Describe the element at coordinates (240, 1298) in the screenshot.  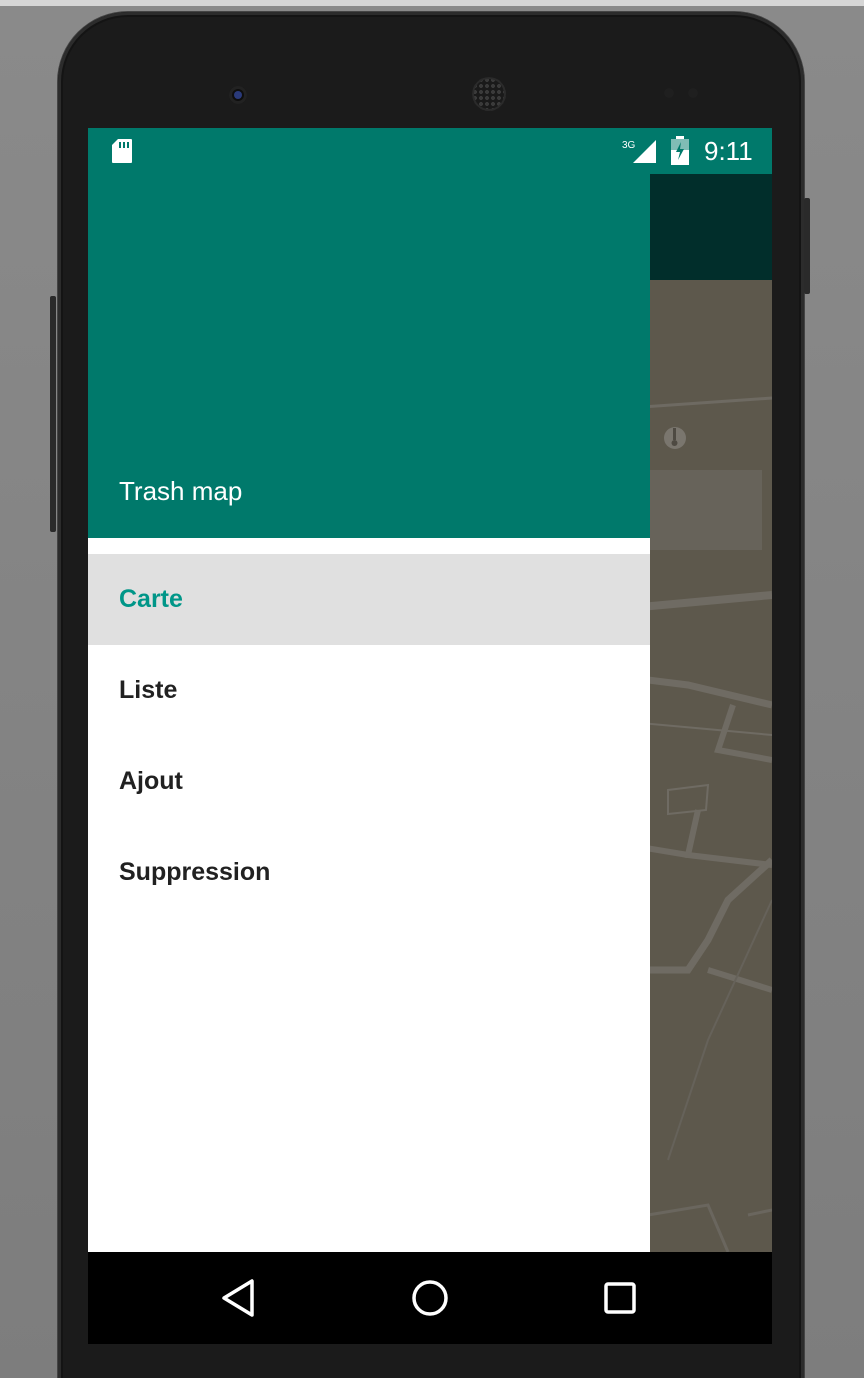
I see `back-icon` at that location.